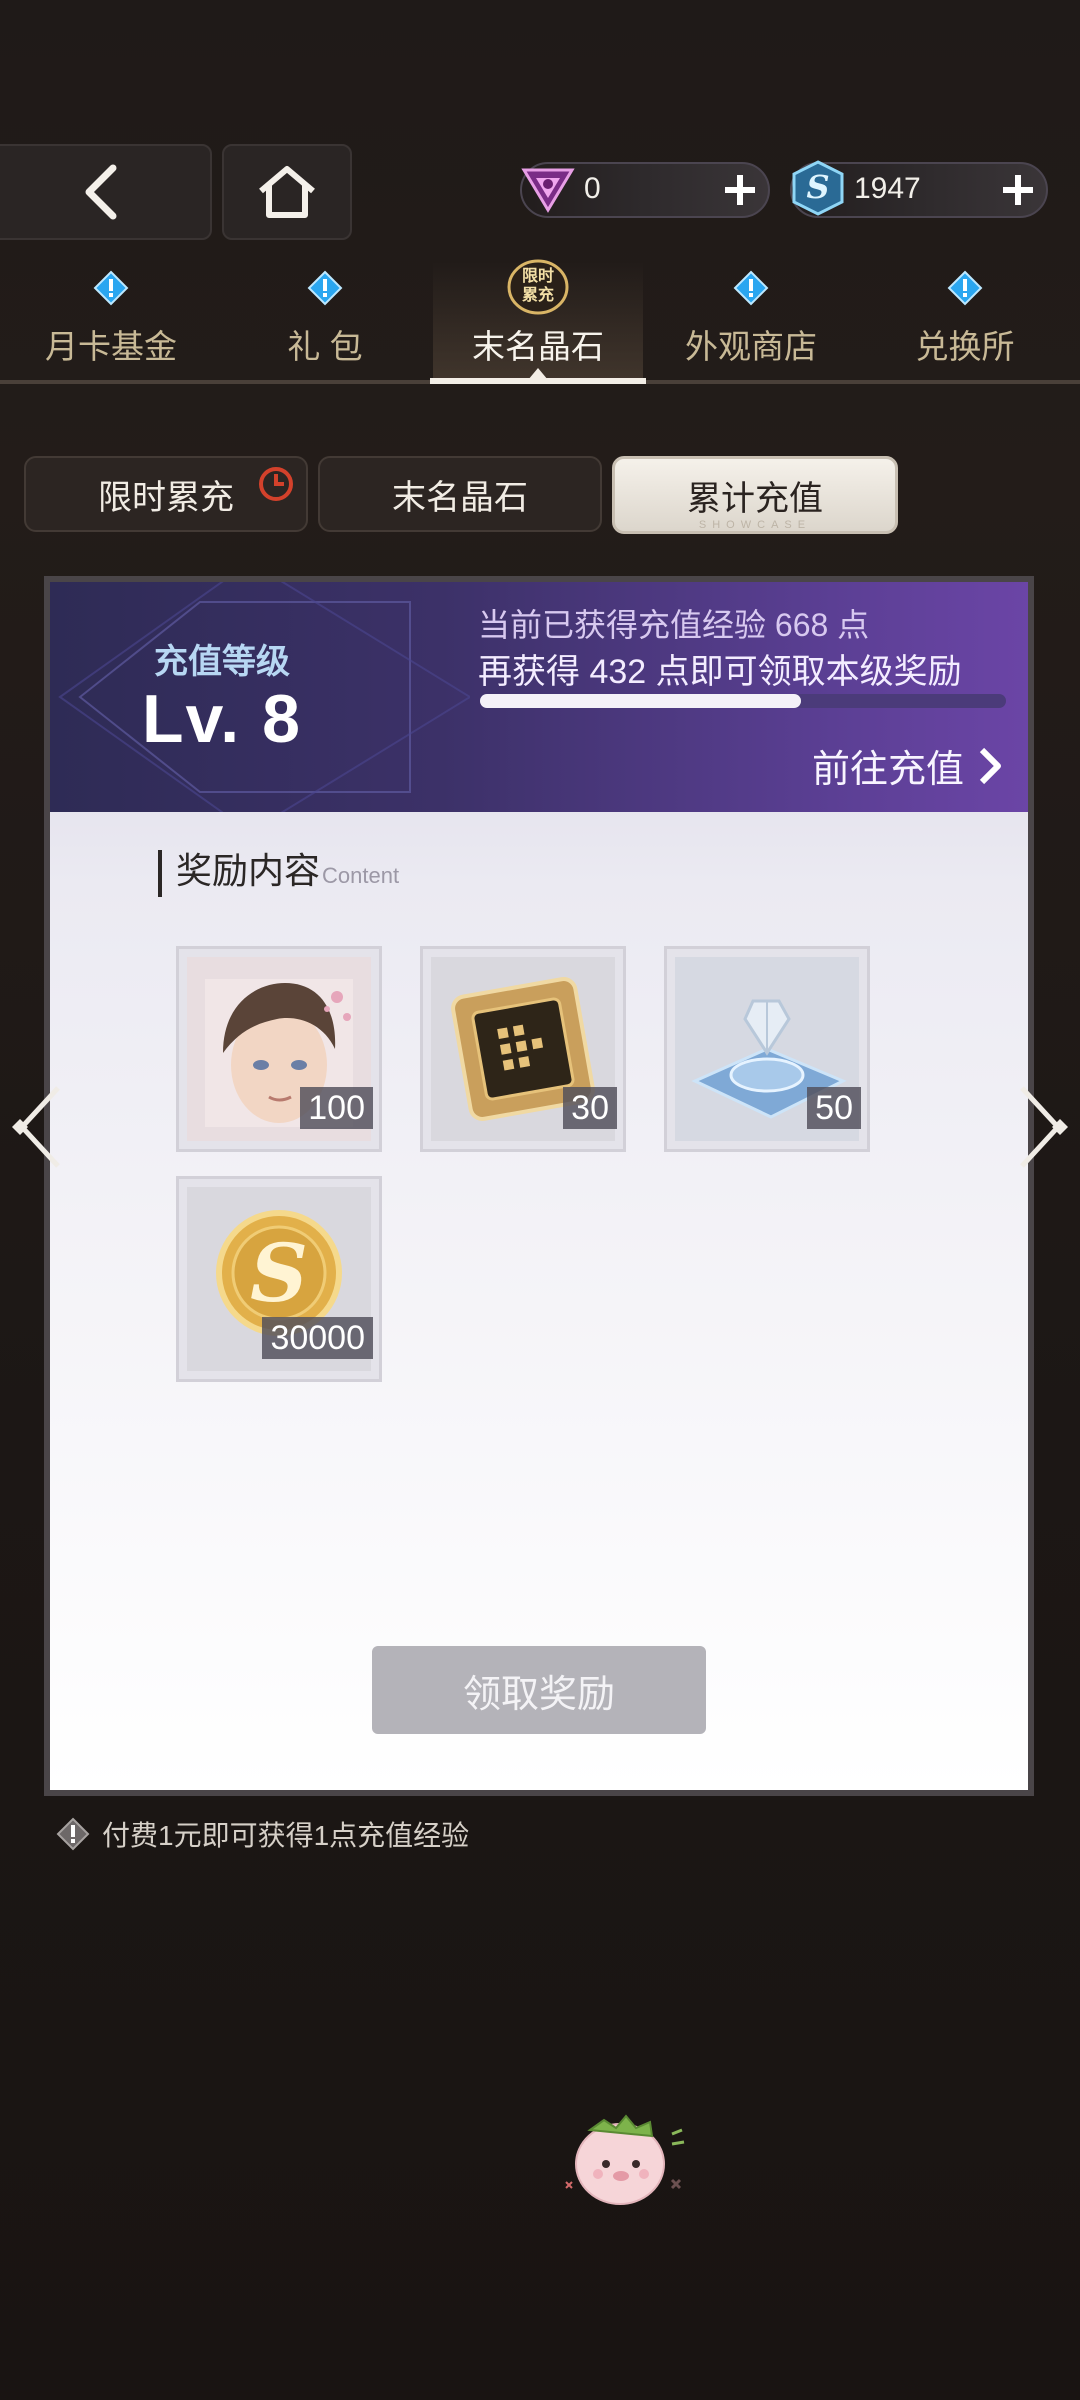 Image resolution: width=1080 pixels, height=2400 pixels. What do you see at coordinates (755, 525) in the screenshot?
I see `showcase-watermark: SHOWCASE` at bounding box center [755, 525].